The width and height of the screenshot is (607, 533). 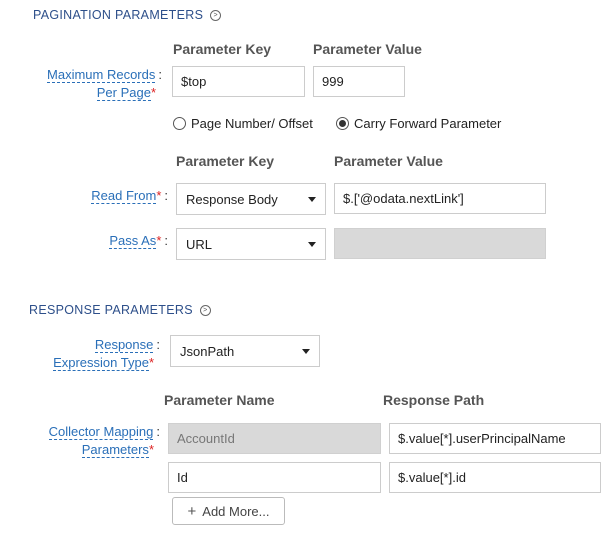 What do you see at coordinates (207, 351) in the screenshot?
I see `expression-type-value: JsonPath` at bounding box center [207, 351].